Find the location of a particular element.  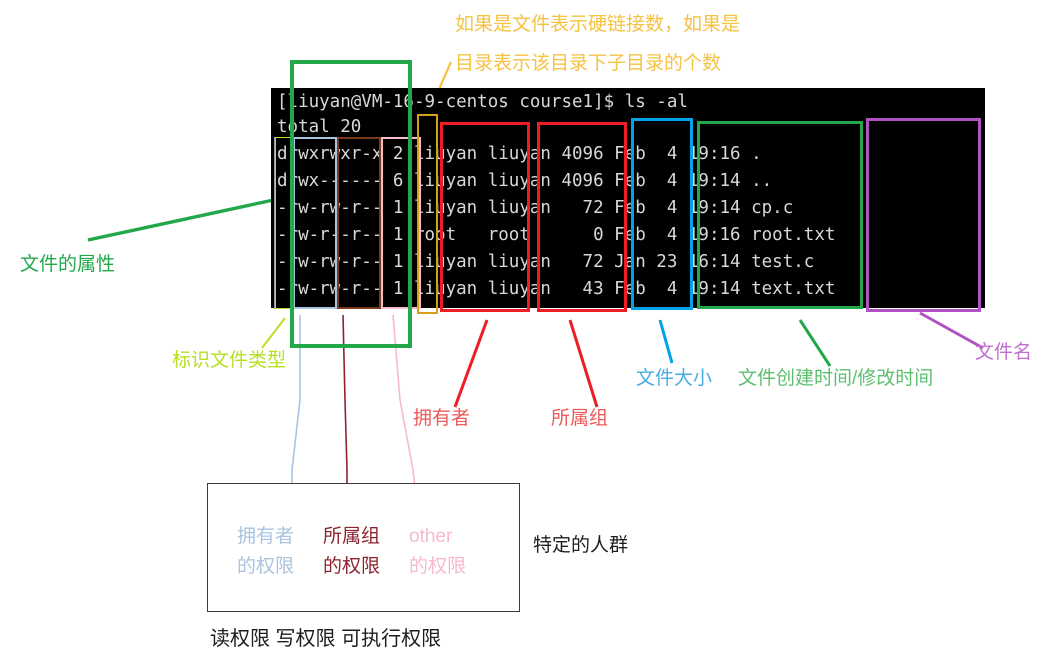

label-owner: 拥有者 is located at coordinates (442, 418).